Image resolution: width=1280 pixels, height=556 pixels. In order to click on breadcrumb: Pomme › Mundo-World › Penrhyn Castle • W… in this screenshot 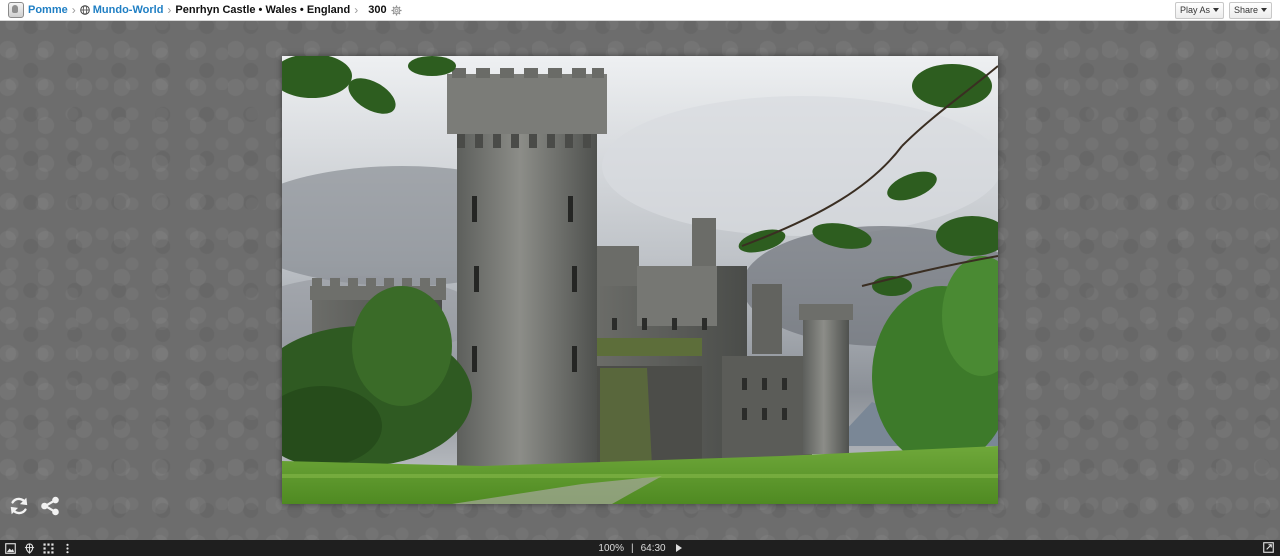, I will do `click(201, 10)`.